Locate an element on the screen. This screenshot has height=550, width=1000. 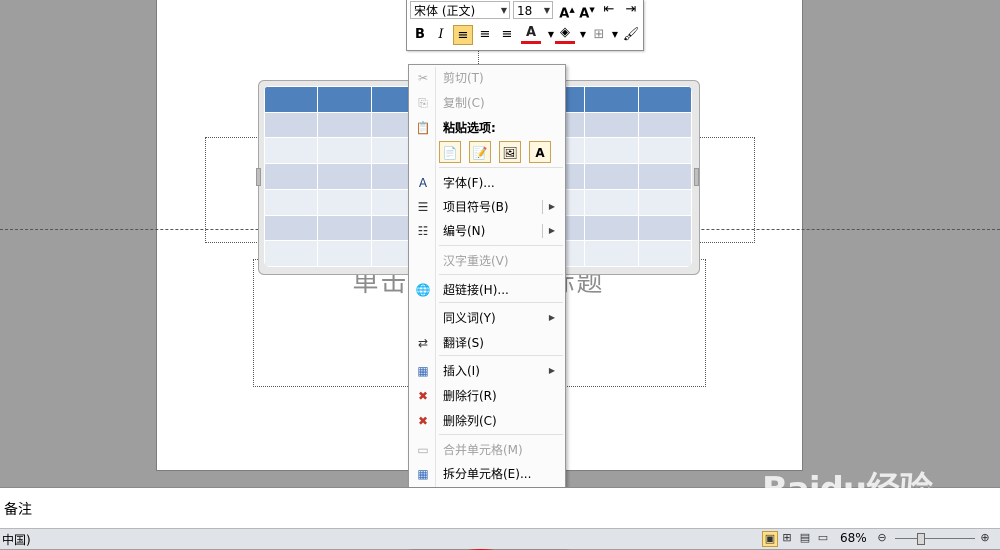
paste-icon: 📋 is located at coordinates (423, 128).